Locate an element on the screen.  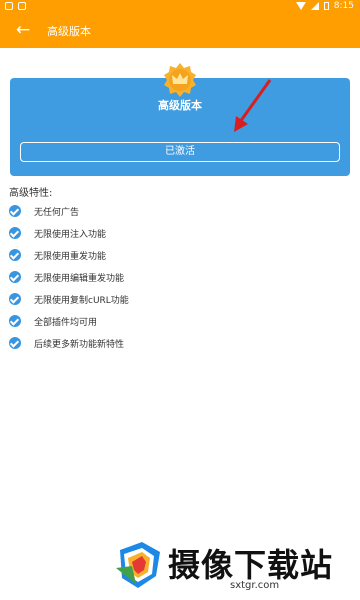
list-item: 无限使用复制cURL功能 is located at coordinates (174, 299).